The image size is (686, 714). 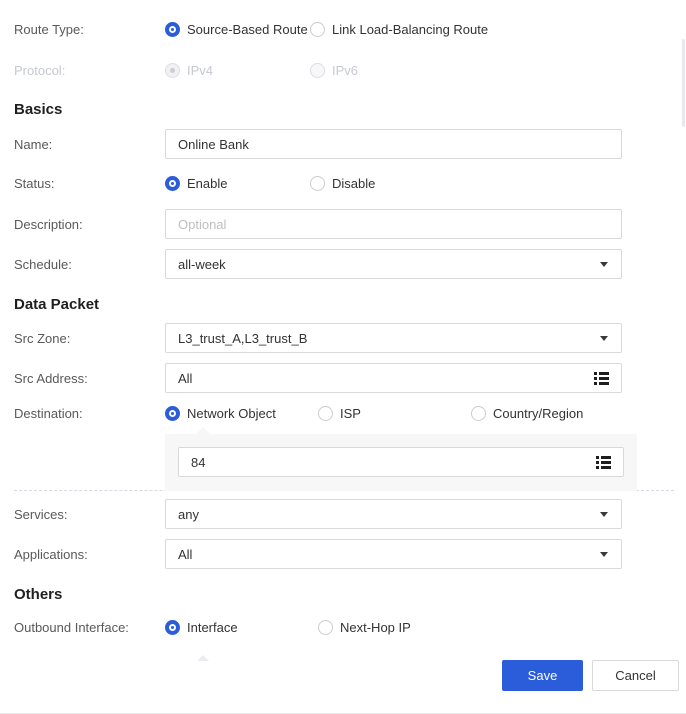 I want to click on services-label: Services:, so click(x=41, y=514).